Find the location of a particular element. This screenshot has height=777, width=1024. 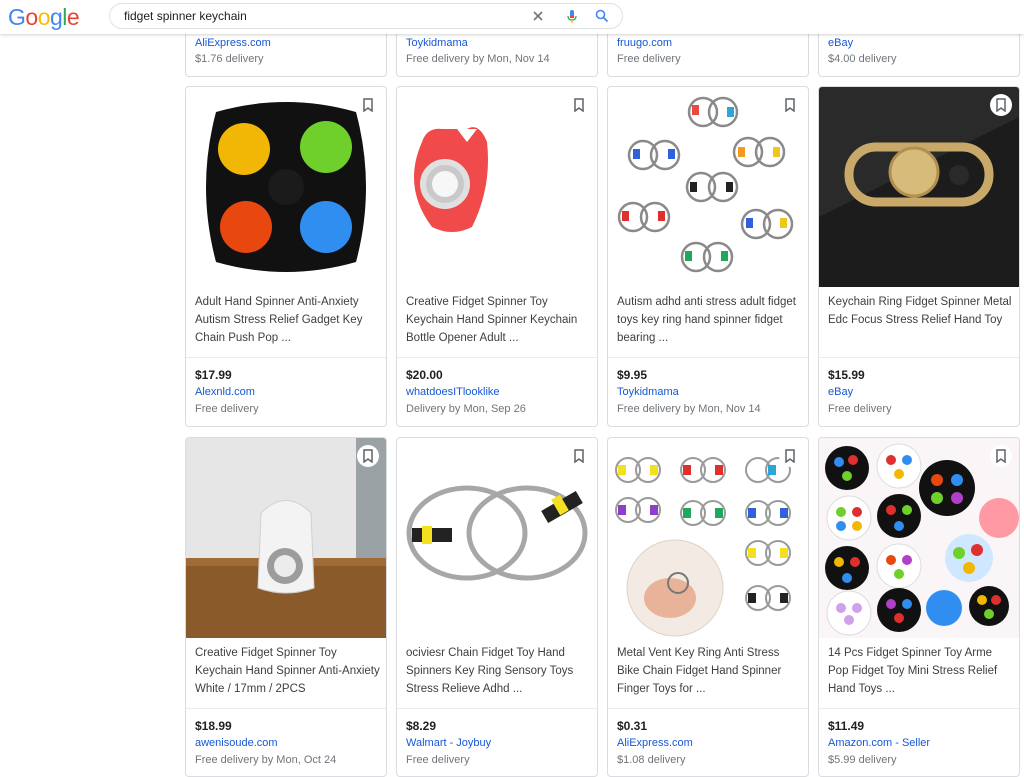

product-card-partial: eBay $4.00 delivery is located at coordinates (919, 55).